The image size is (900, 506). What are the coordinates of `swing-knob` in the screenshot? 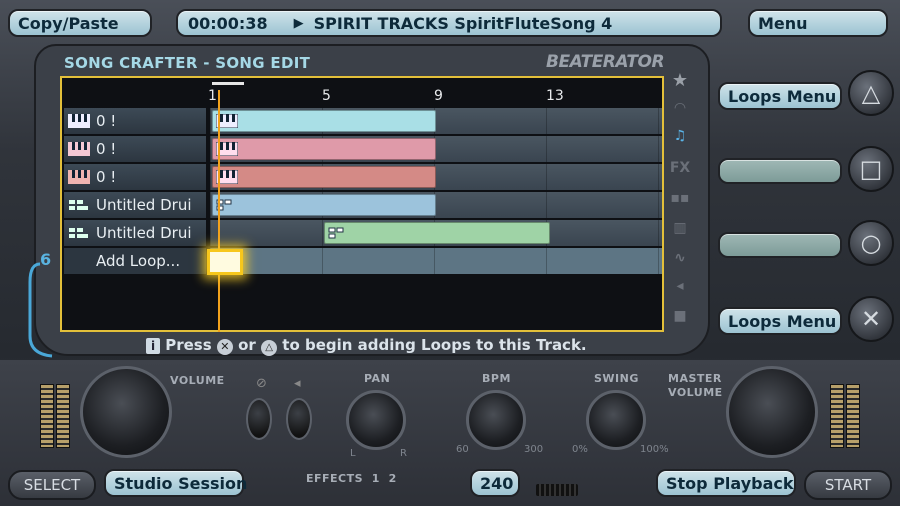 It's located at (616, 420).